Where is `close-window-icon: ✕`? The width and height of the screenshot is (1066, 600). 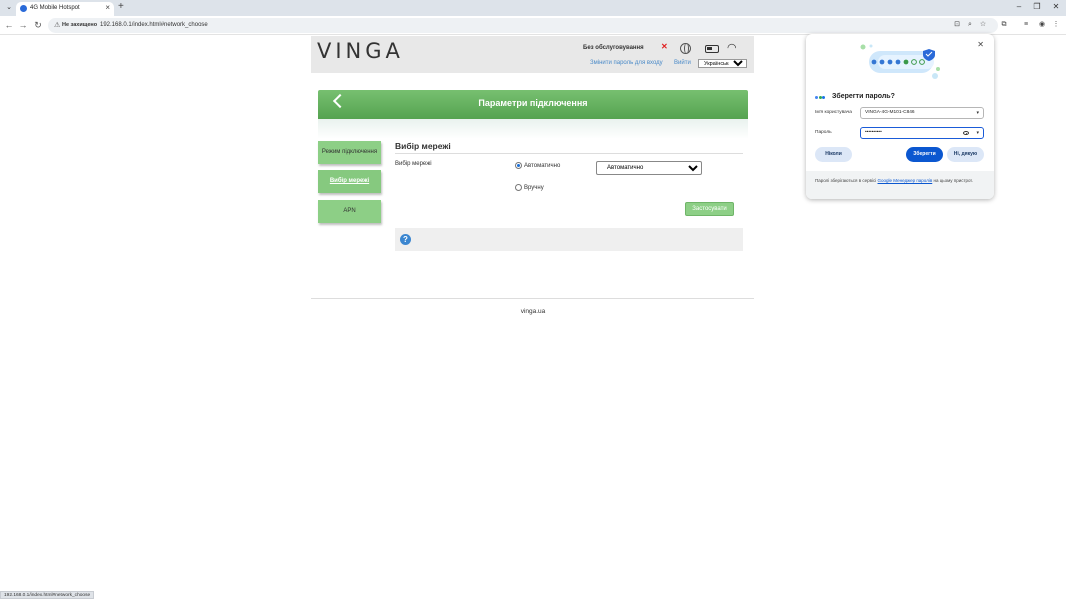
close-window-icon: ✕ is located at coordinates (1056, 6).